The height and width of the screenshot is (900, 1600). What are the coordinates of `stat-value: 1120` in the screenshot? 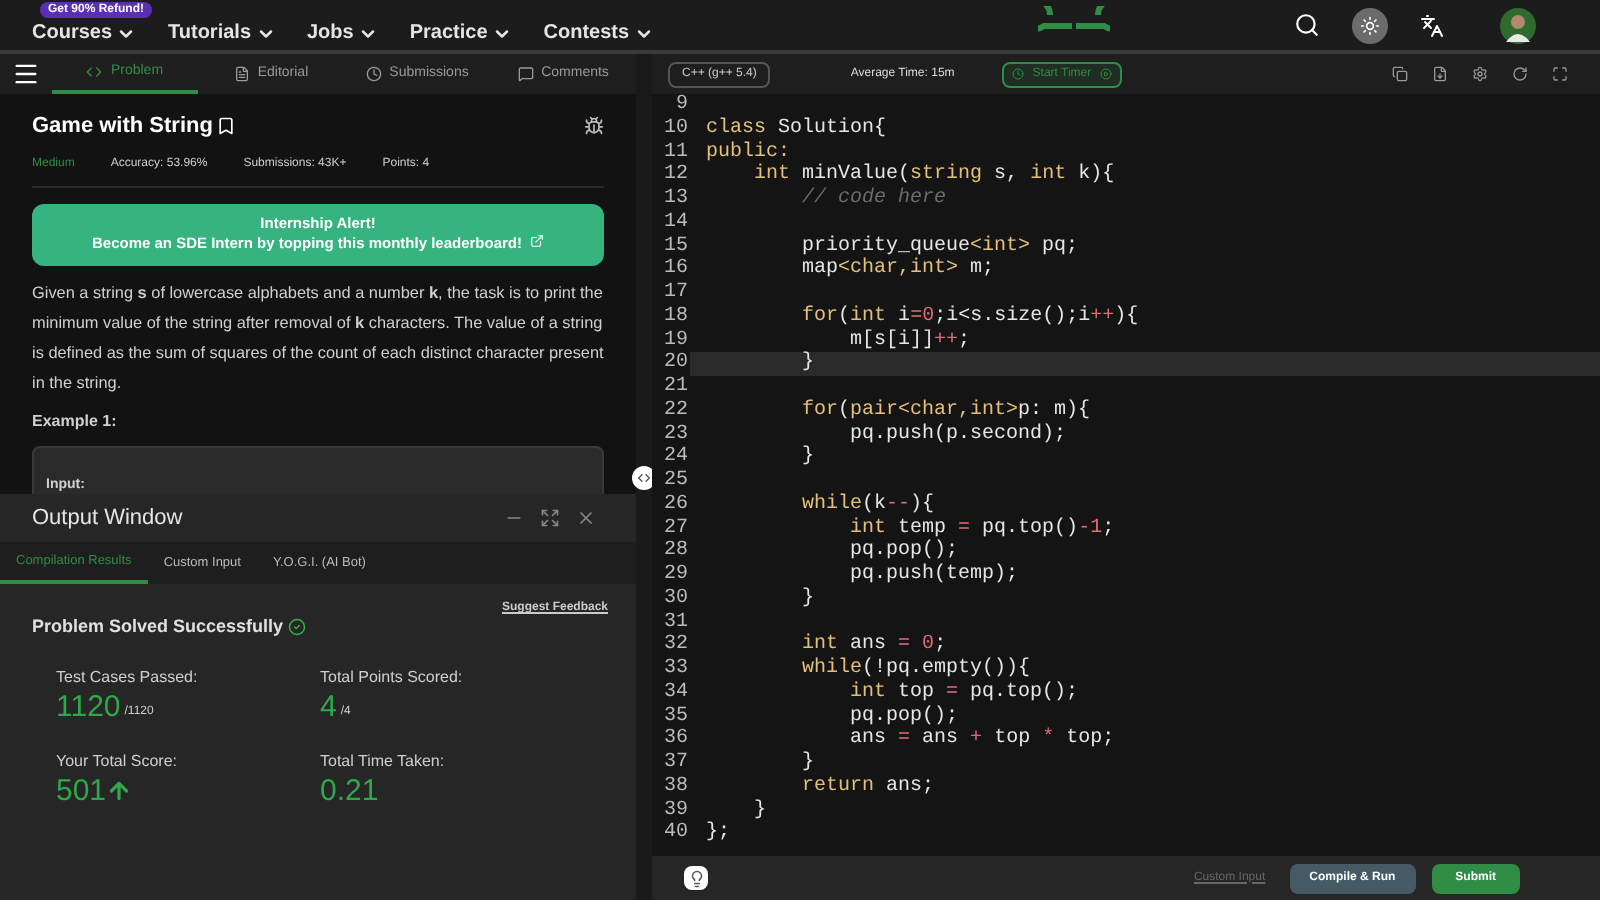 It's located at (88, 707).